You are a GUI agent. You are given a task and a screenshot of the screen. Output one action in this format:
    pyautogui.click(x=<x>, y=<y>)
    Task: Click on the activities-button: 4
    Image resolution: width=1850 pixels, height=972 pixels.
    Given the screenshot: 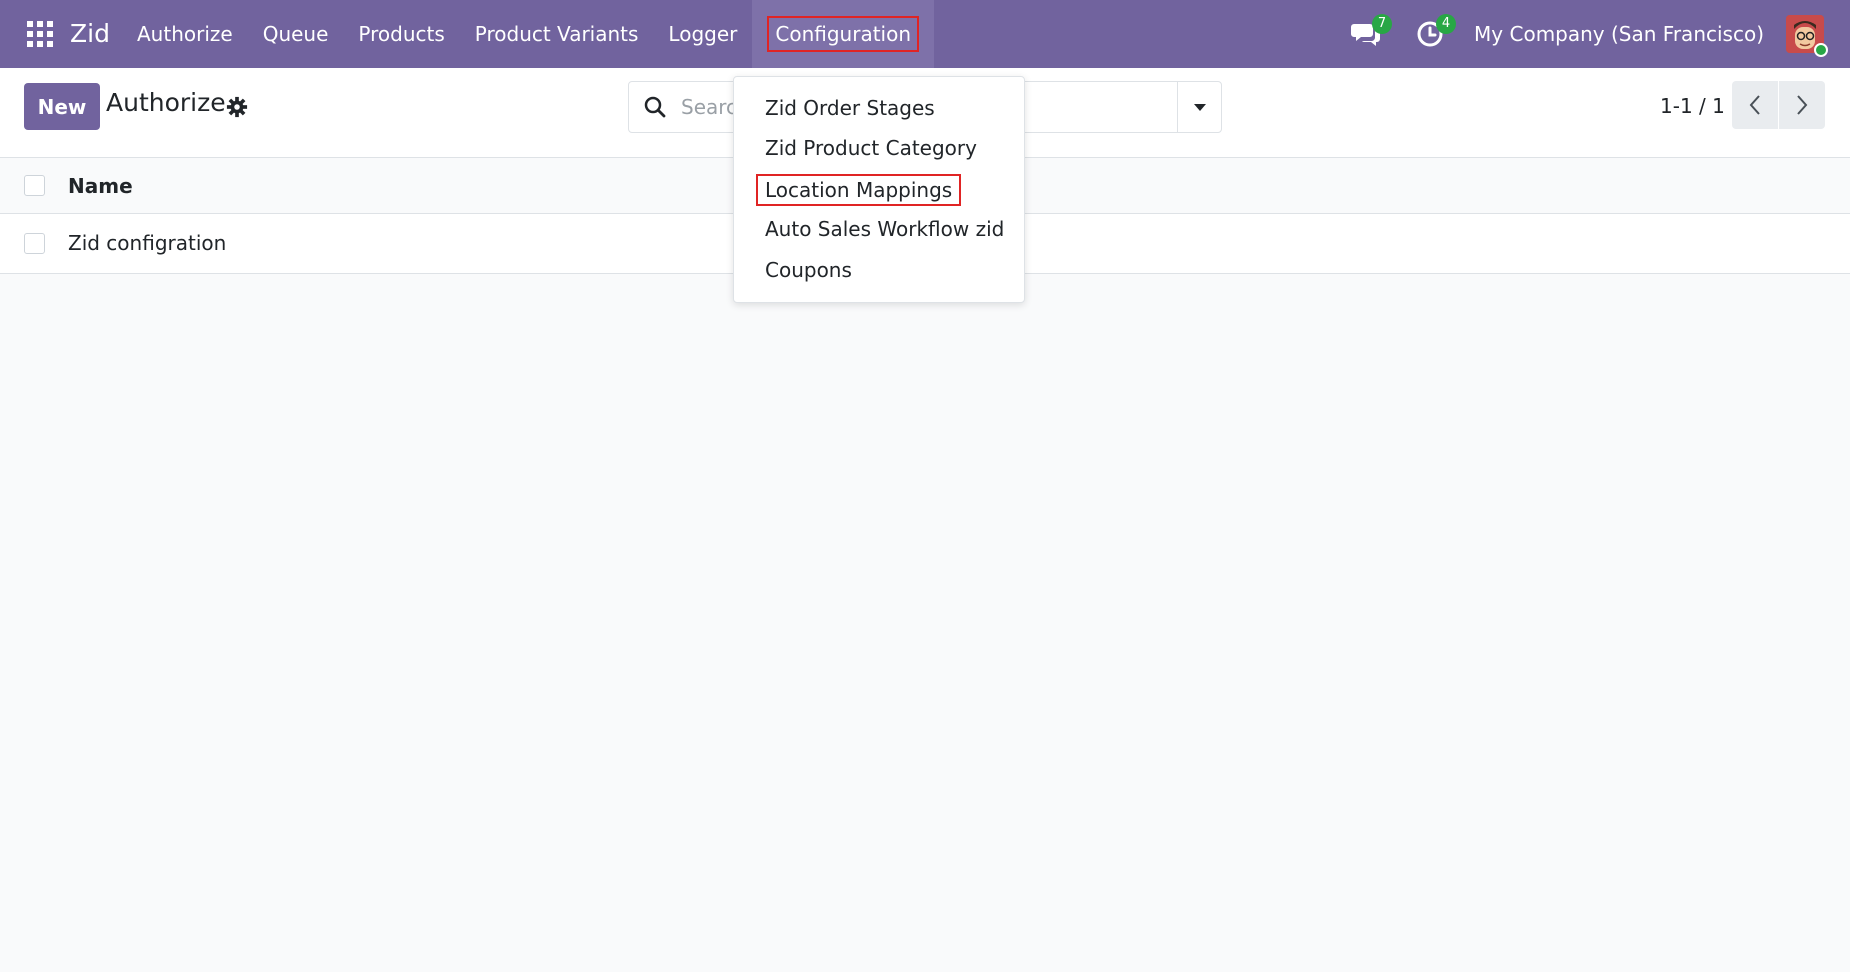 What is the action you would take?
    pyautogui.click(x=1433, y=34)
    